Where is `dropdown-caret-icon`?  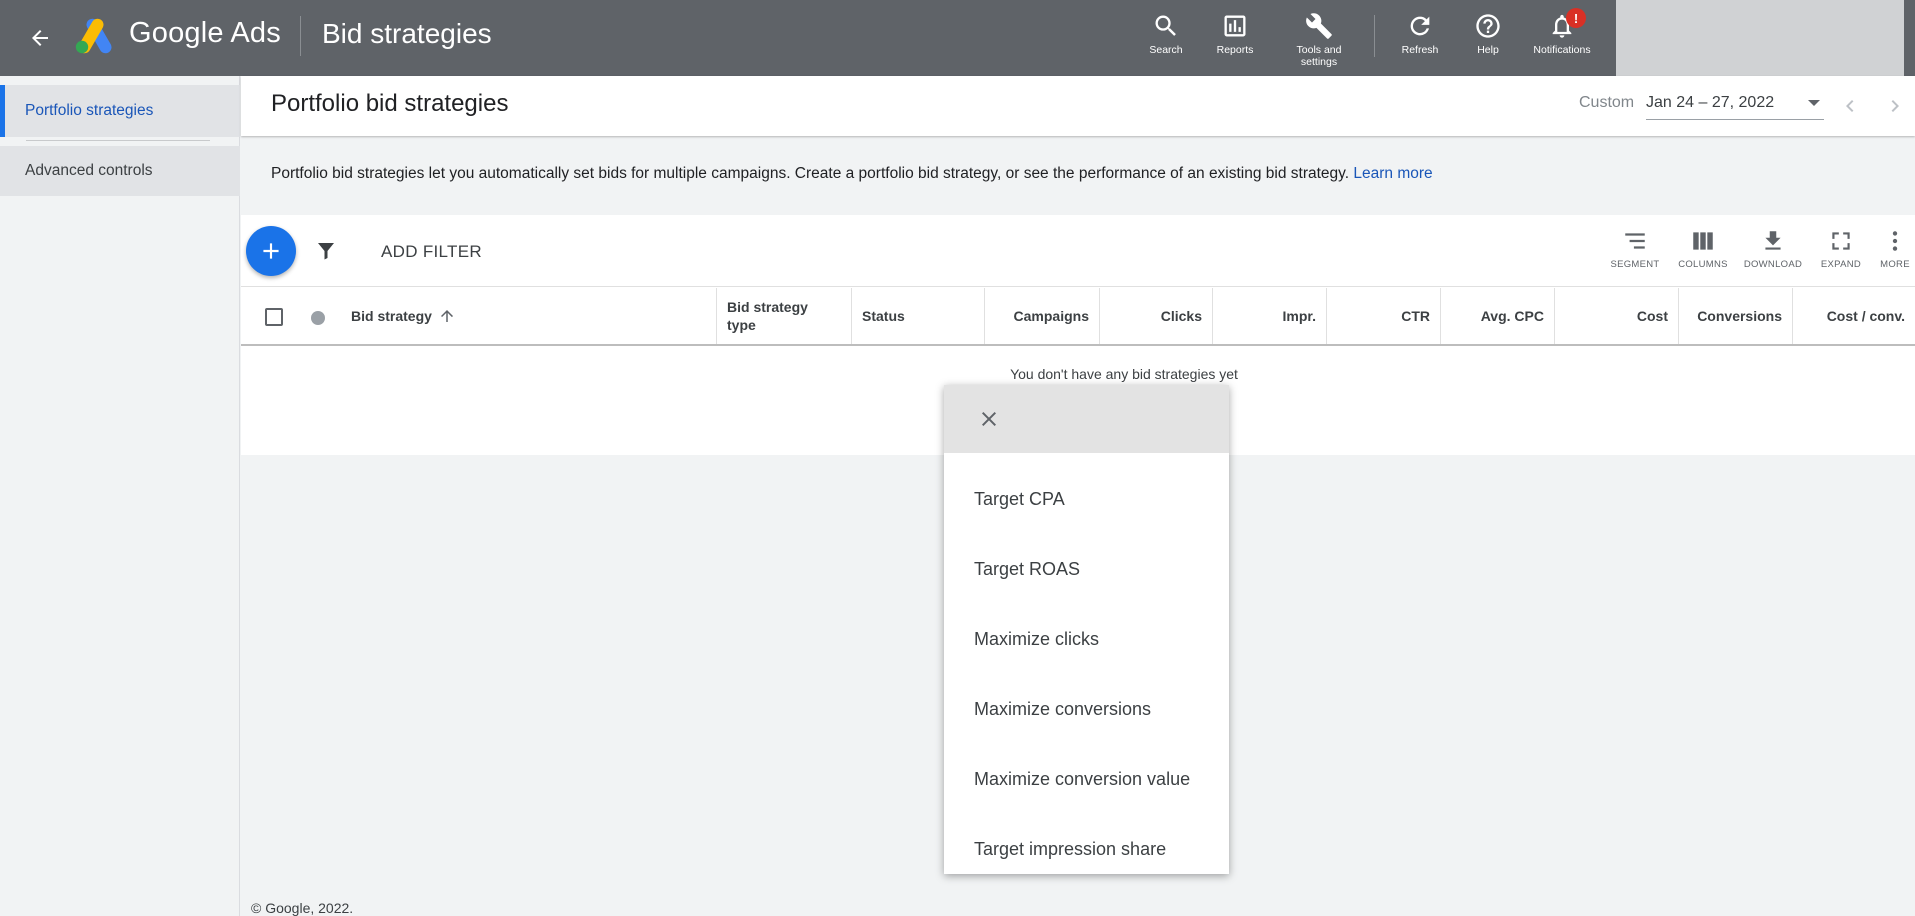 dropdown-caret-icon is located at coordinates (1814, 103).